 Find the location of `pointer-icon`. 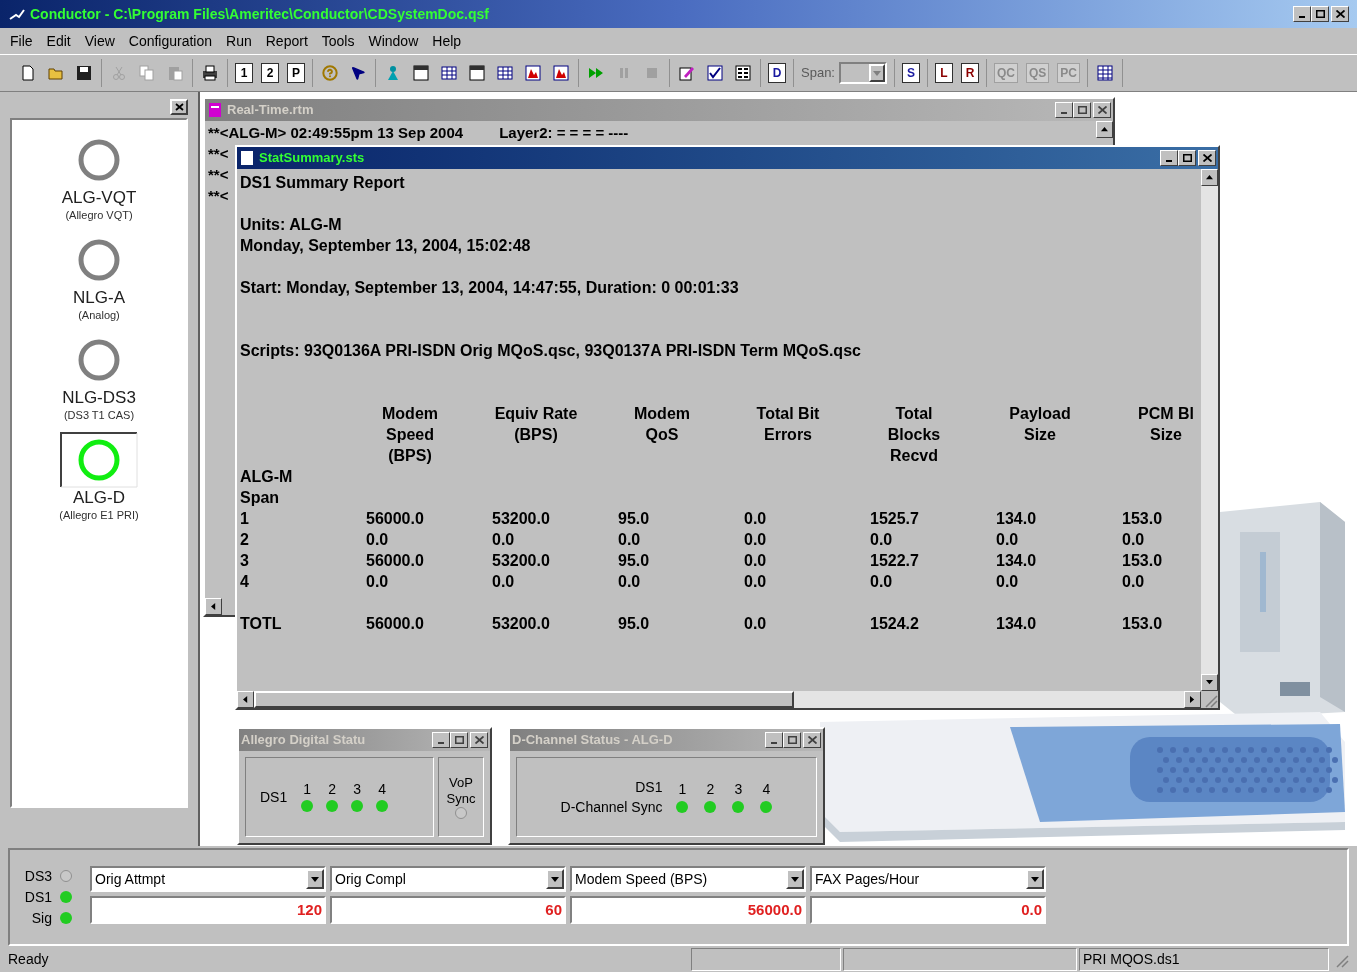

pointer-icon is located at coordinates (358, 73).